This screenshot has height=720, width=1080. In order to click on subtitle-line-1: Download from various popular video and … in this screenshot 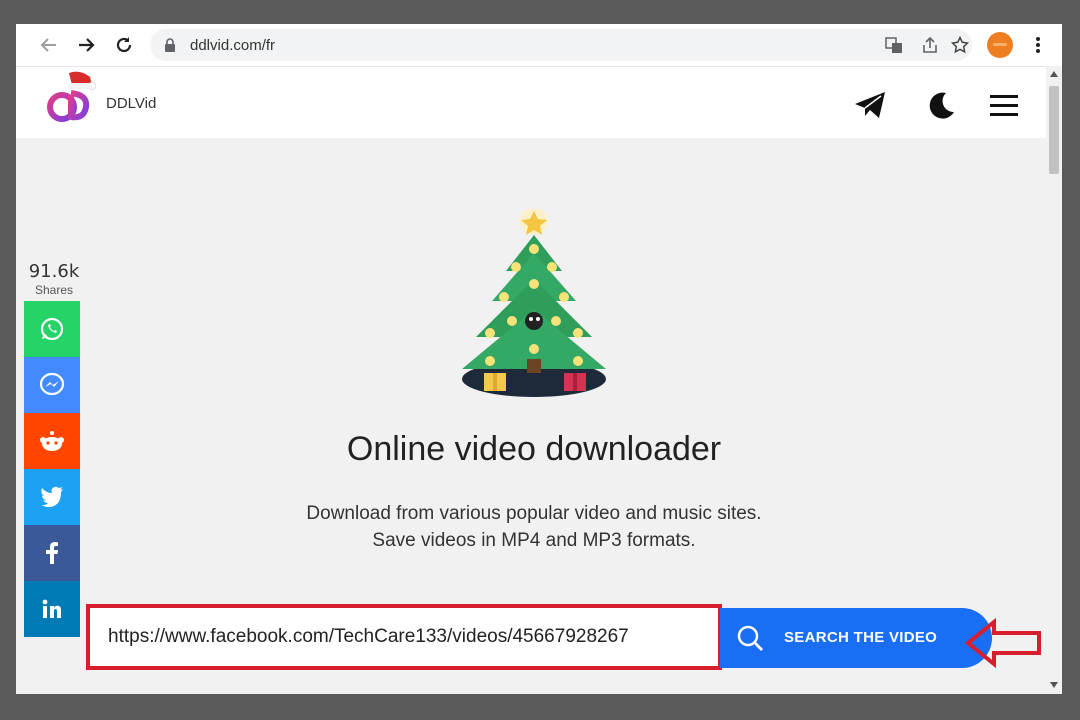, I will do `click(534, 513)`.